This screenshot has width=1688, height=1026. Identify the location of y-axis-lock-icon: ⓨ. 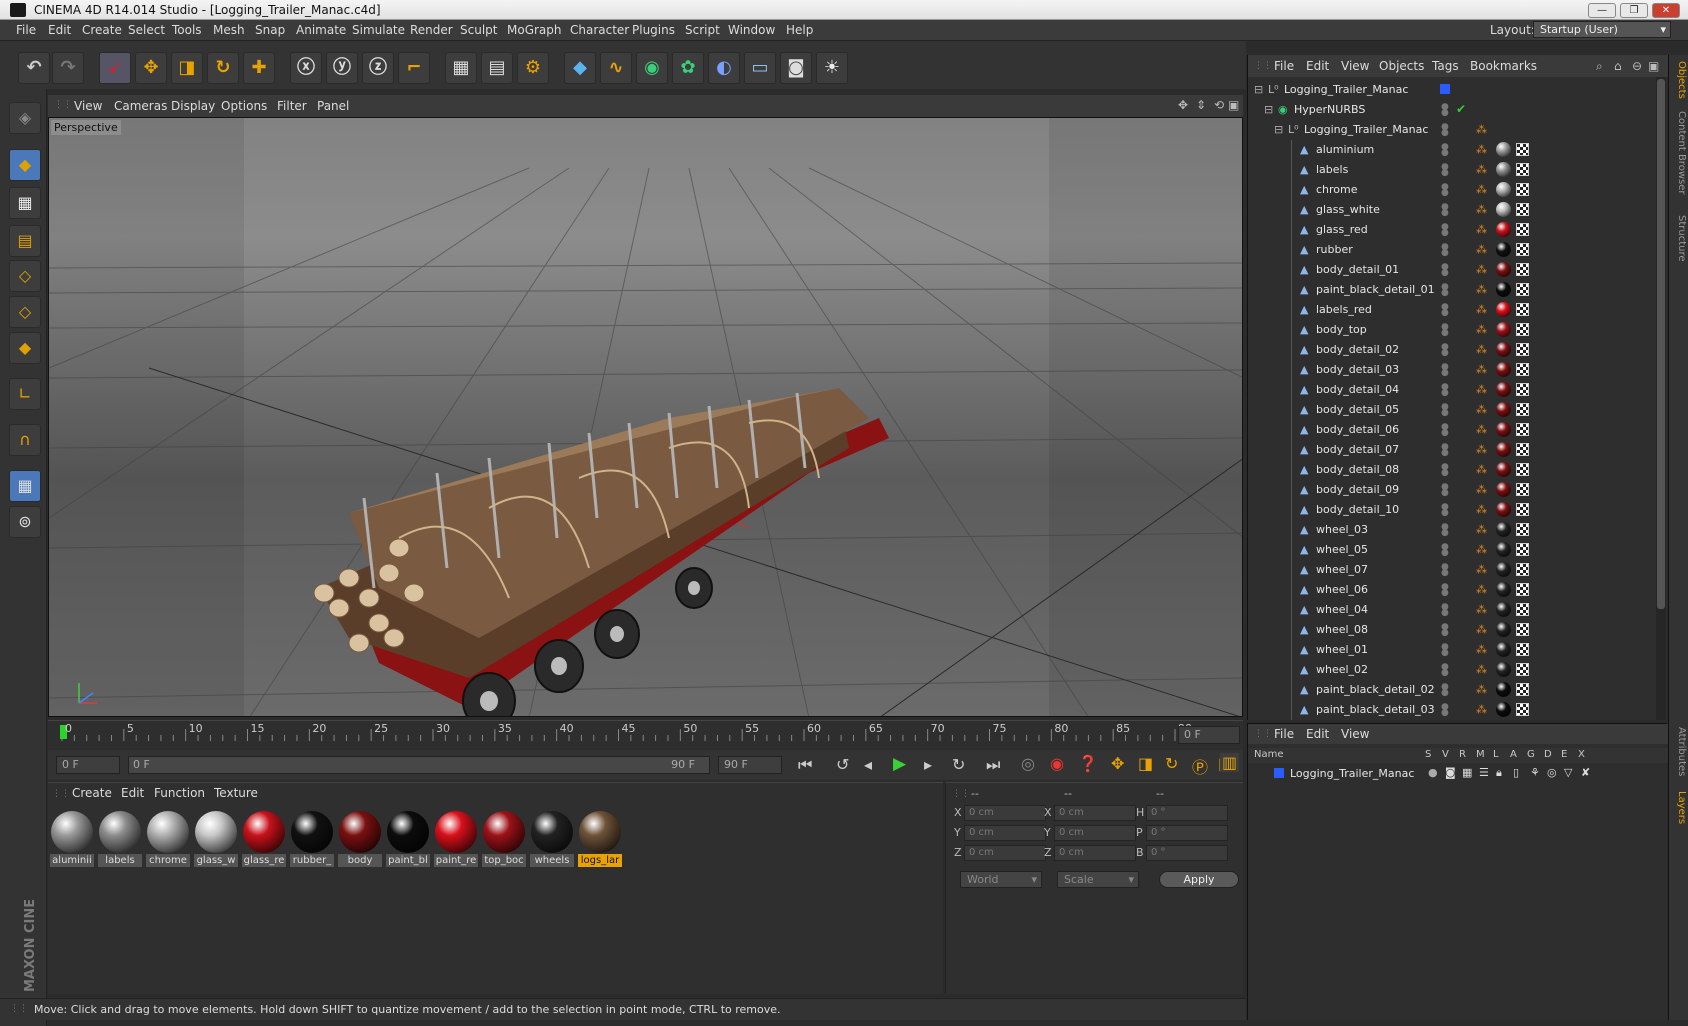
(342, 68).